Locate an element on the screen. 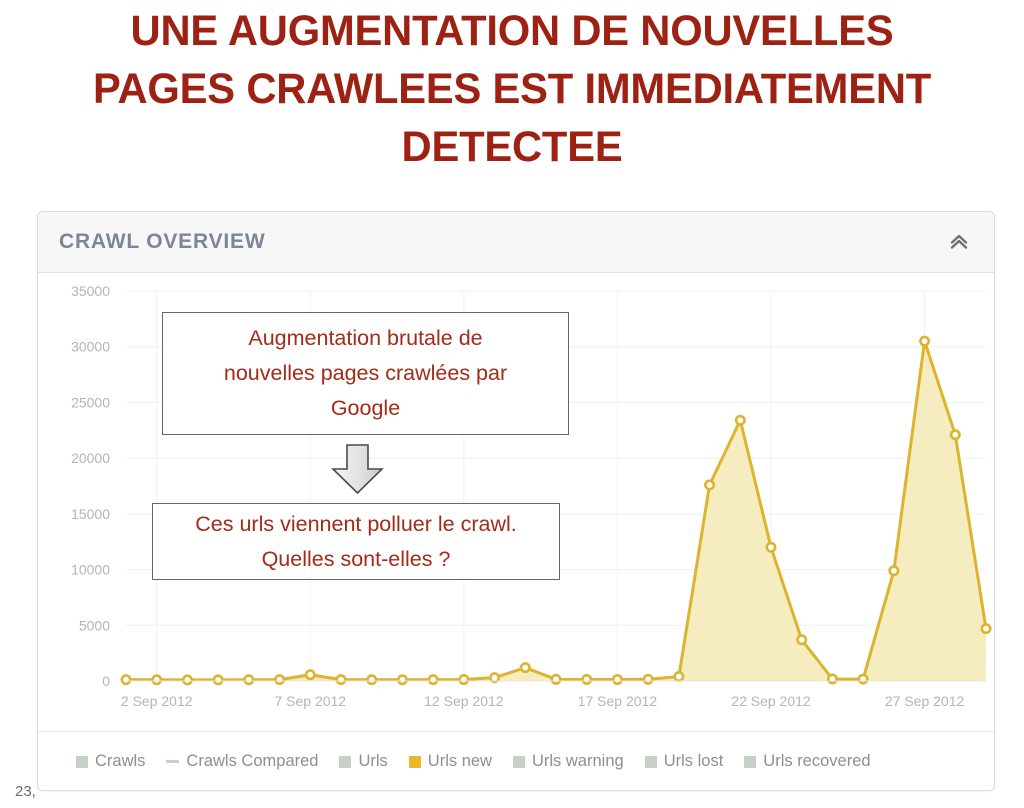 This screenshot has width=1024, height=808. legend-item: Urls lost is located at coordinates (684, 761).